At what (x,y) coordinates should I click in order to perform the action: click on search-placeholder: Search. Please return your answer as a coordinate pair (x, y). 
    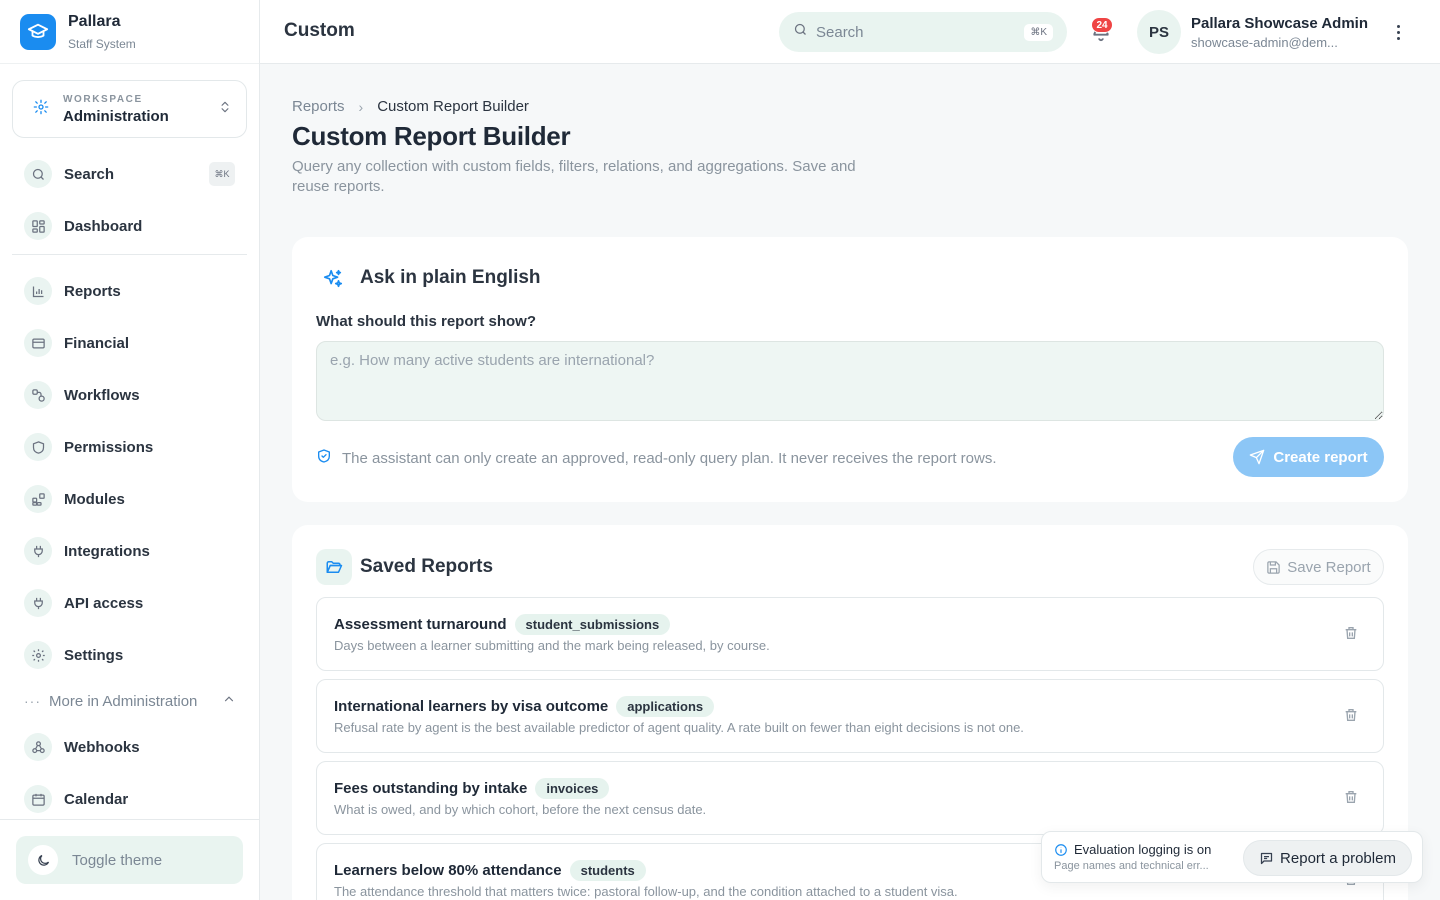
    Looking at the image, I should click on (840, 32).